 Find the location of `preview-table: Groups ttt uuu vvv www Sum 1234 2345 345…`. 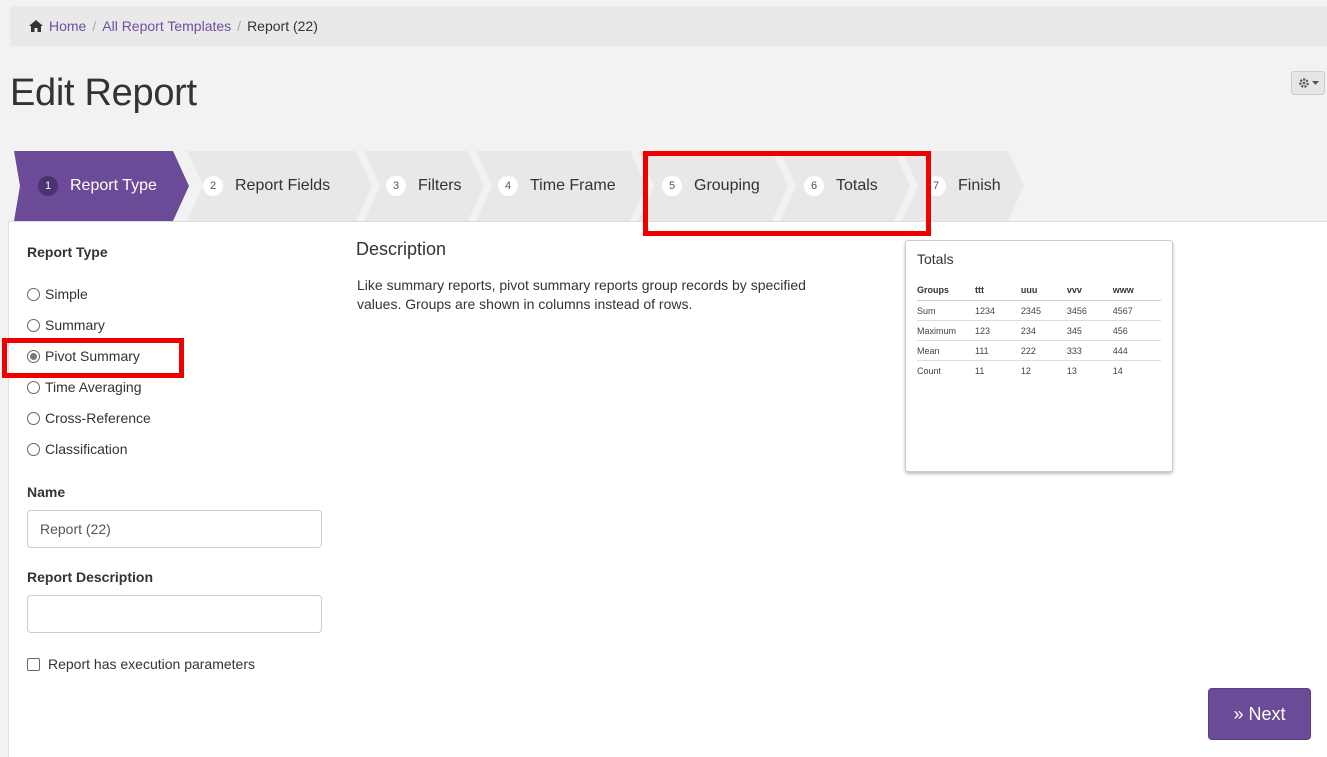

preview-table: Groups ttt uuu vvv www Sum 1234 2345 345… is located at coordinates (1039, 332).